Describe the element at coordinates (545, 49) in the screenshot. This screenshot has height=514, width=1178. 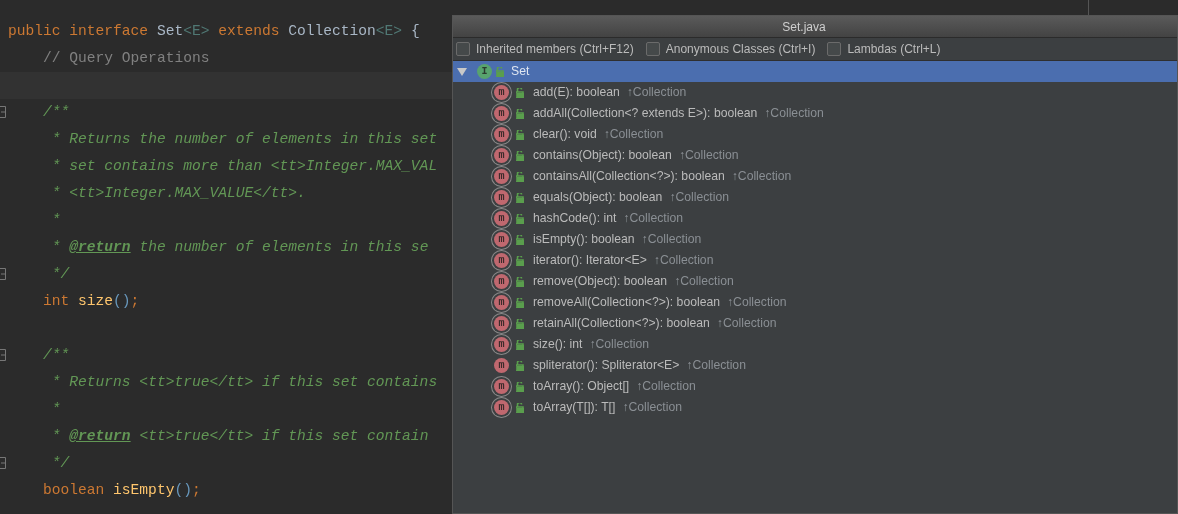
I see `option-checkbox: Inherited members (Ctrl+F12)` at that location.